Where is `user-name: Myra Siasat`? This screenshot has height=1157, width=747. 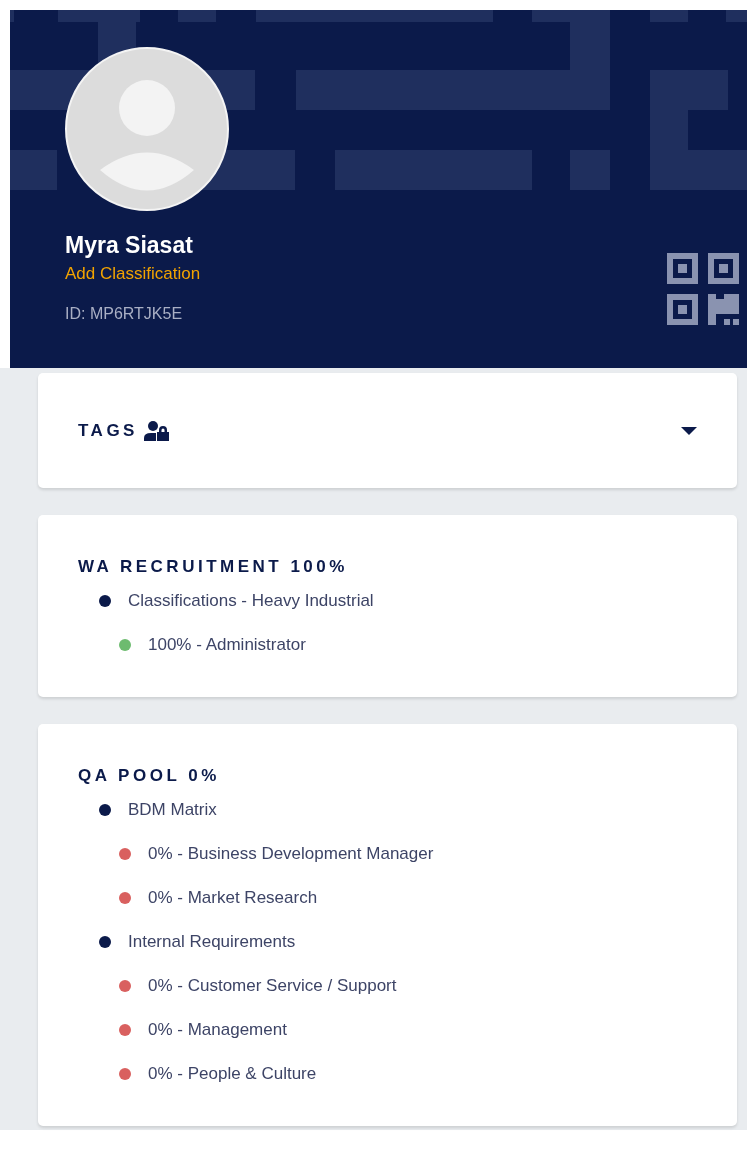
user-name: Myra Siasat is located at coordinates (129, 245).